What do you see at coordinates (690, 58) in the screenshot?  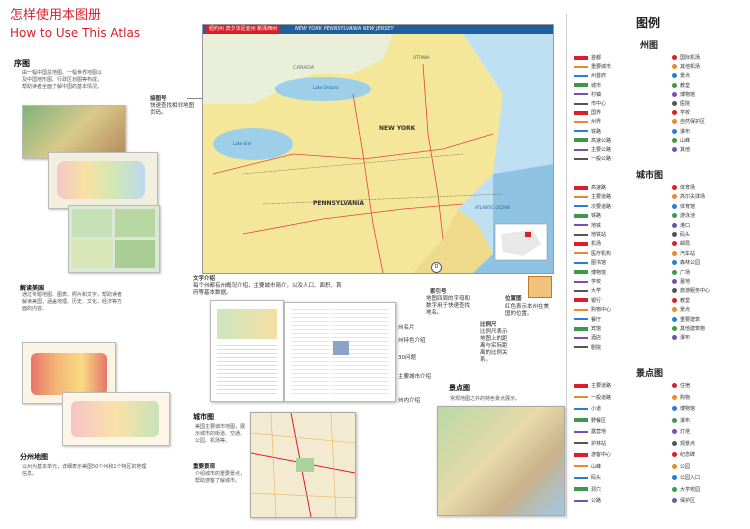 I see `legend-label: 国际机场` at bounding box center [690, 58].